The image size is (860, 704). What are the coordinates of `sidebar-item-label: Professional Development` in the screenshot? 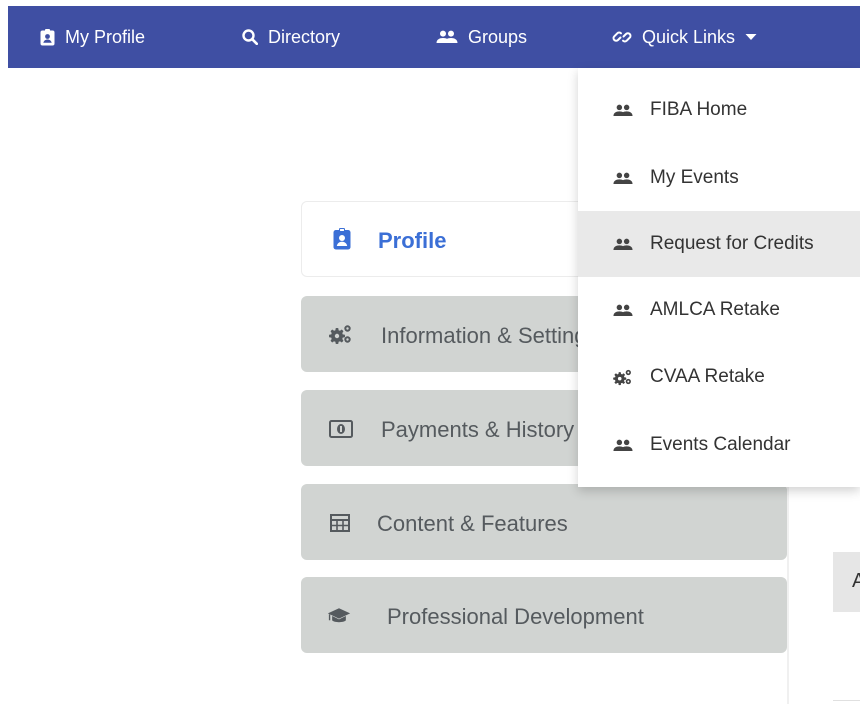 It's located at (515, 616).